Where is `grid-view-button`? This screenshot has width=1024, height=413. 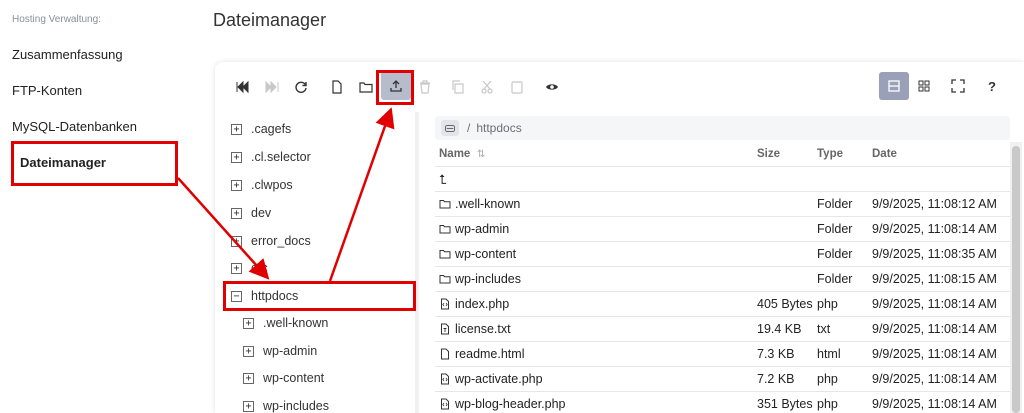 grid-view-button is located at coordinates (924, 86).